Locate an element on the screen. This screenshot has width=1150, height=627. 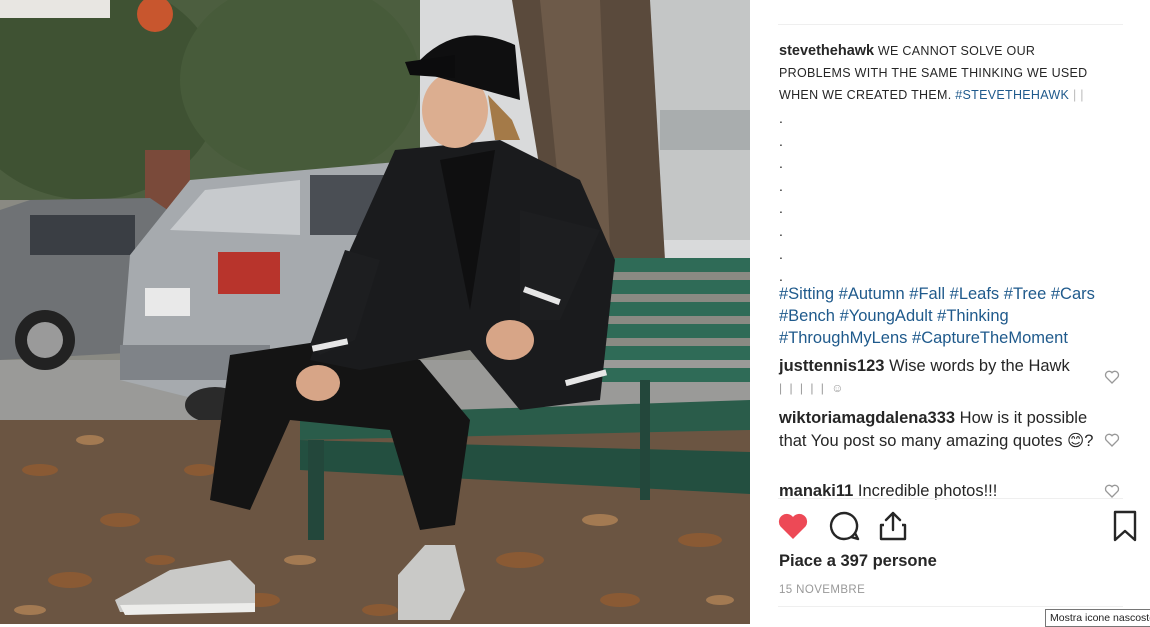
hashtag-link: #Fall is located at coordinates (927, 294).